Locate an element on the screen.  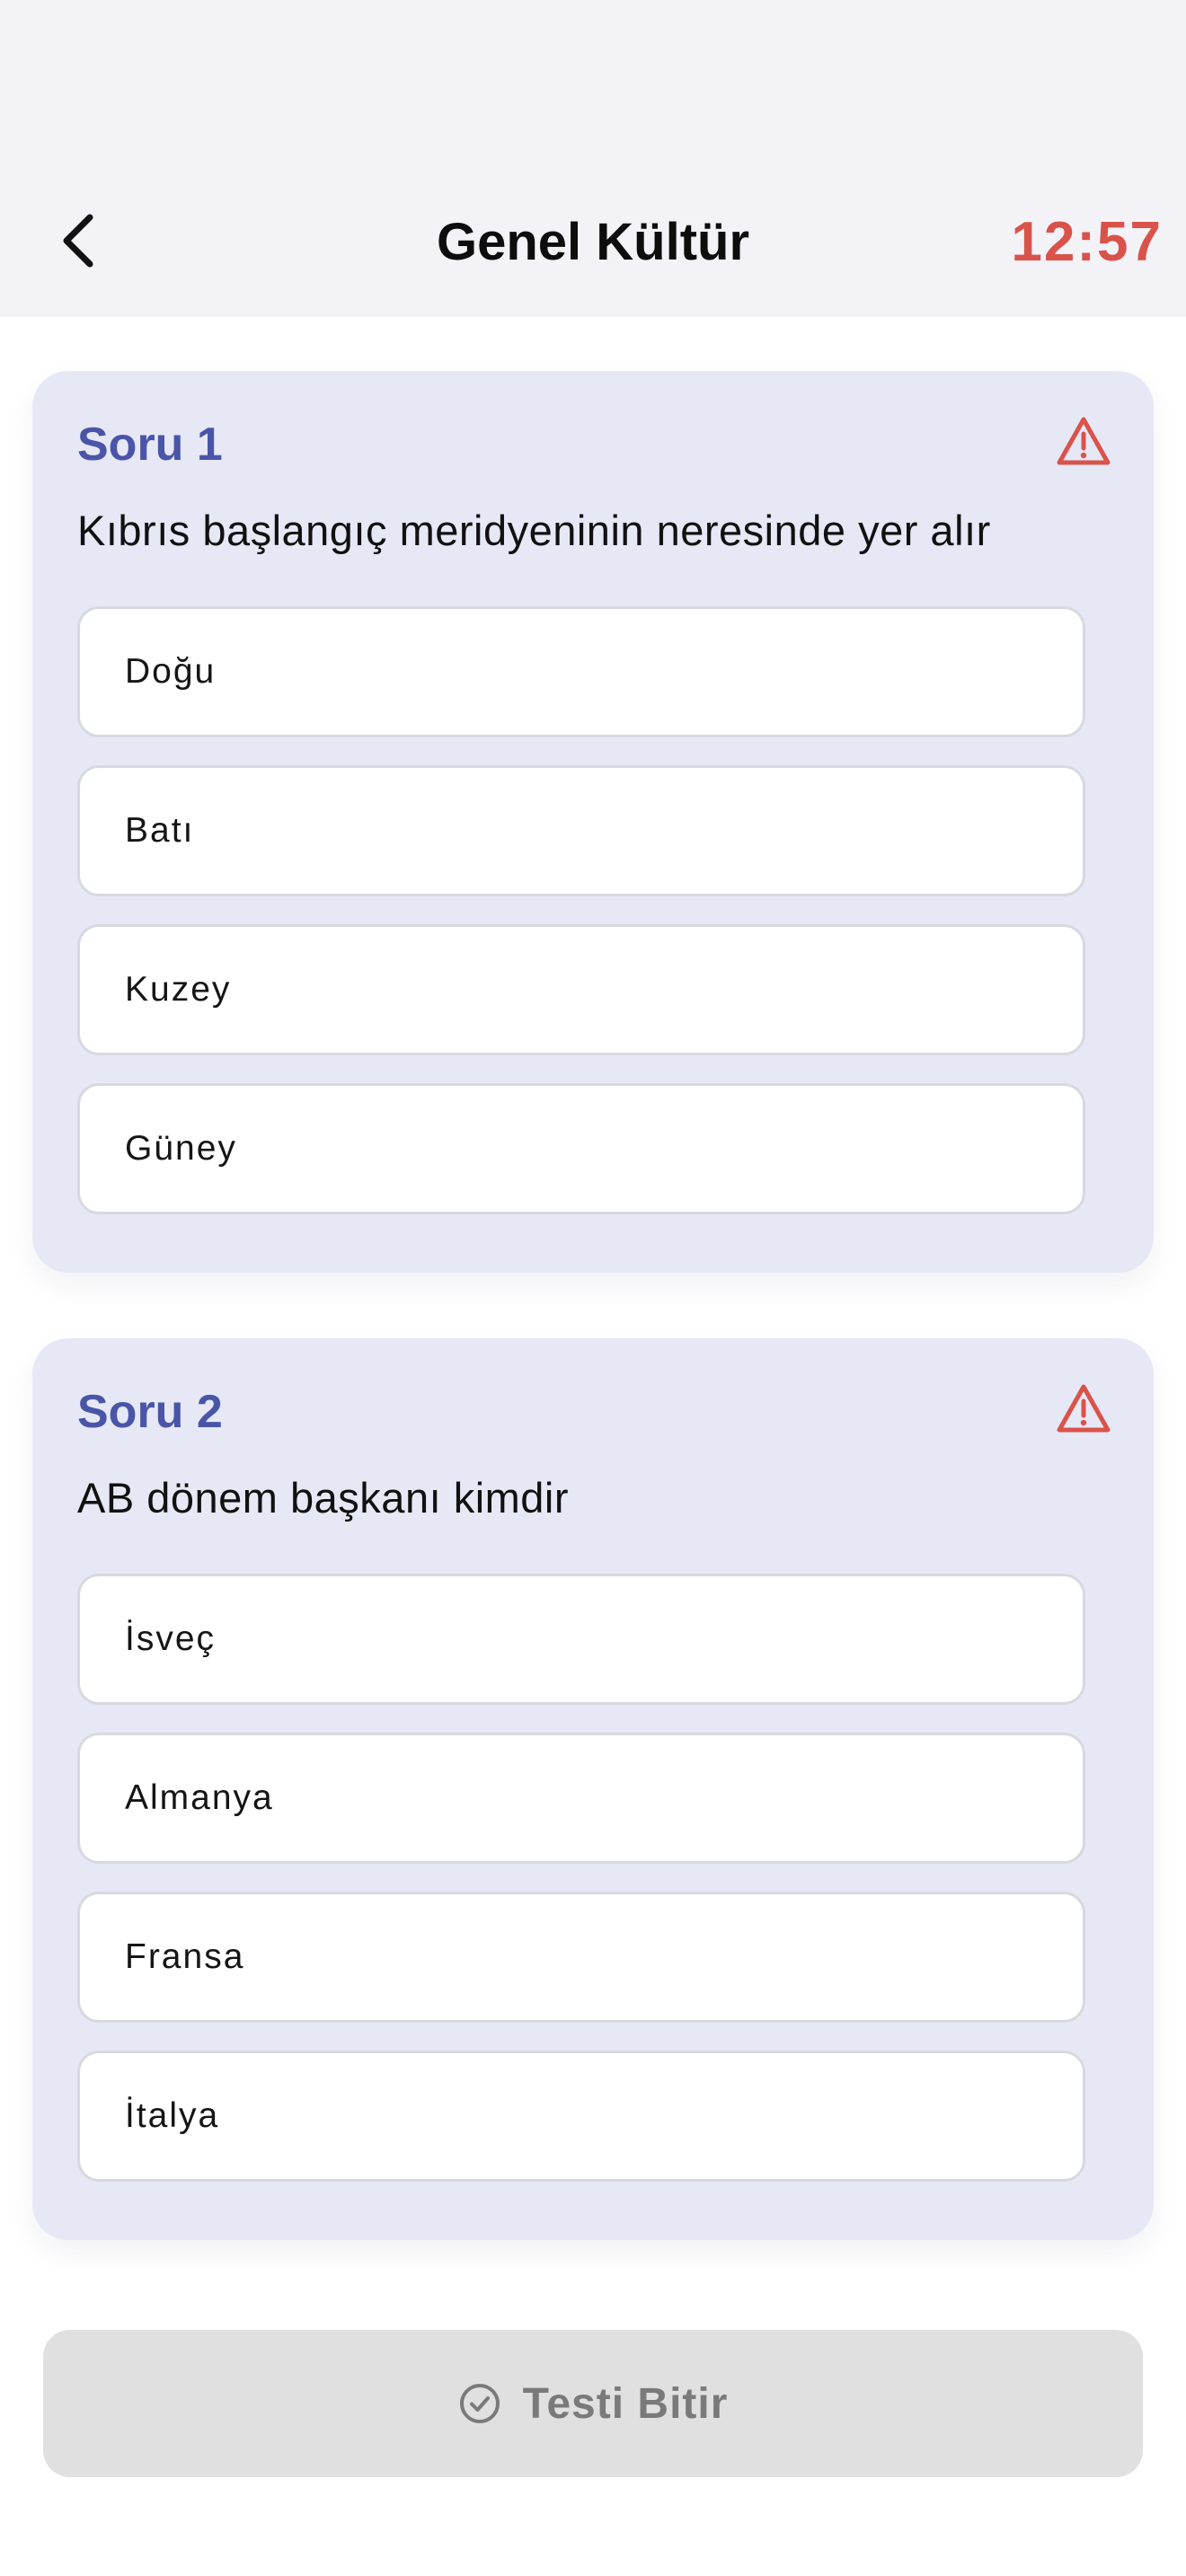
answer-option: İtalya is located at coordinates (581, 2116).